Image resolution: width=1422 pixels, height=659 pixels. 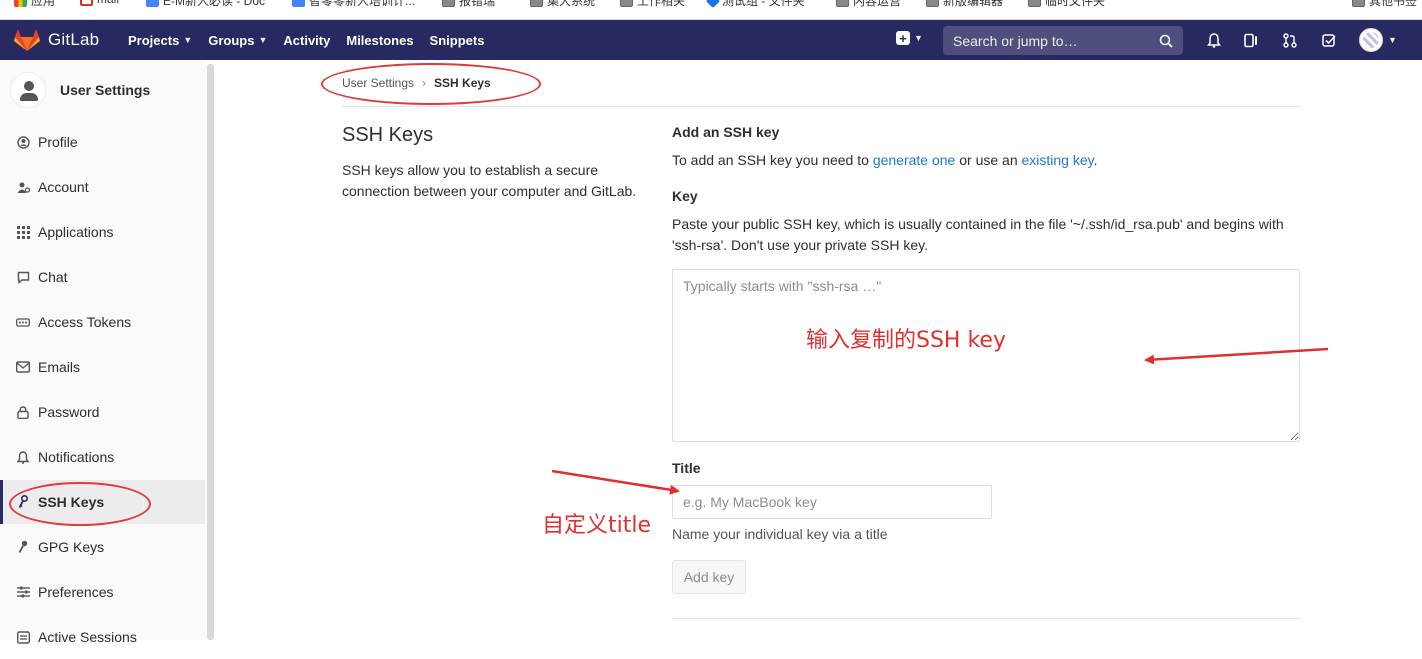 What do you see at coordinates (457, 40) in the screenshot?
I see `nav-snippets: Snippets` at bounding box center [457, 40].